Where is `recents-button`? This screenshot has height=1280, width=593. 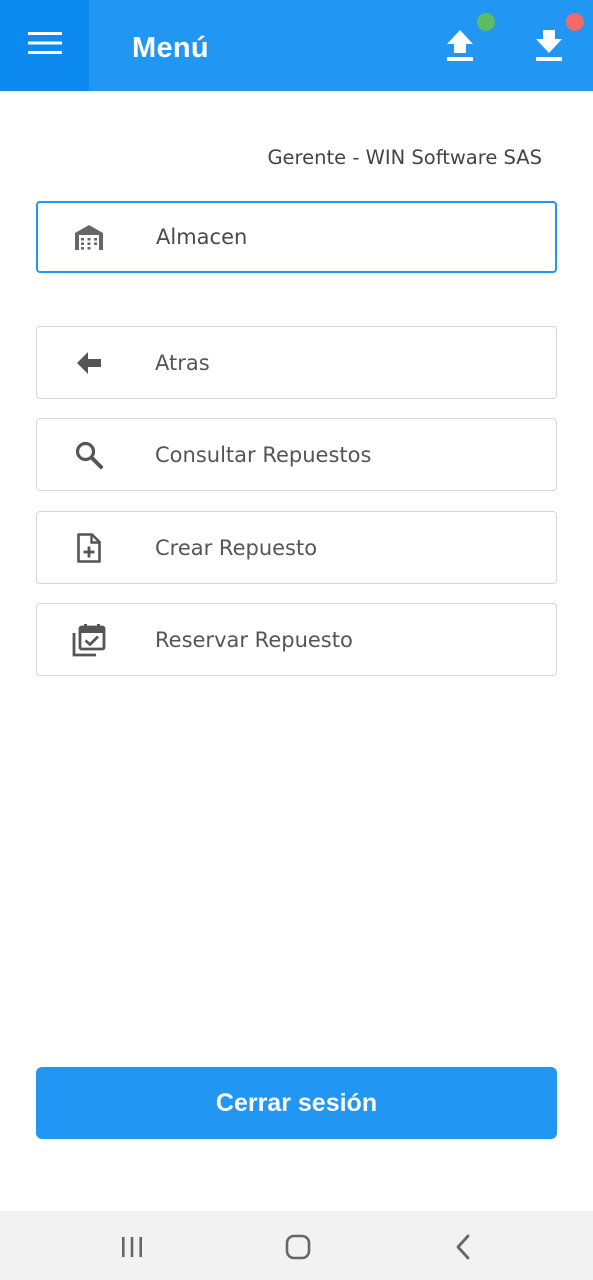 recents-button is located at coordinates (132, 1247).